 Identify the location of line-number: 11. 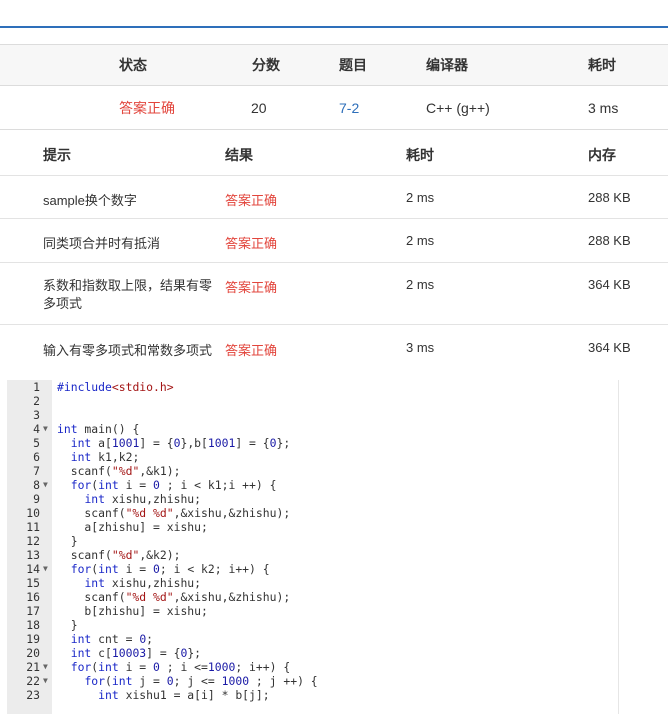
(29, 527).